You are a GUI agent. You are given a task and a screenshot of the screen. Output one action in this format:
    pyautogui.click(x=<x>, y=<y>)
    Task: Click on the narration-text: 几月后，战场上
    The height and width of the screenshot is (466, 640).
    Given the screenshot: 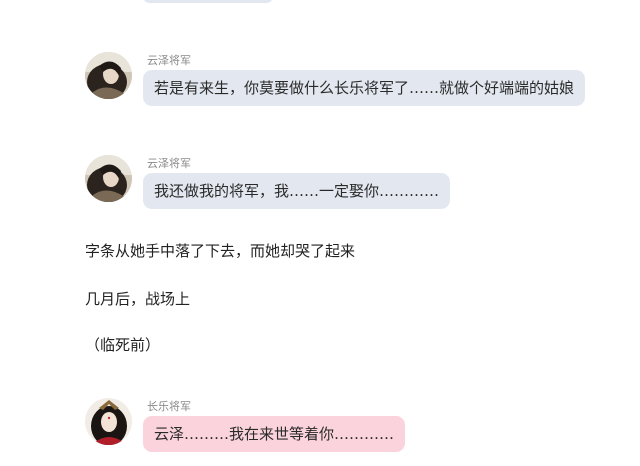 What is the action you would take?
    pyautogui.click(x=138, y=299)
    